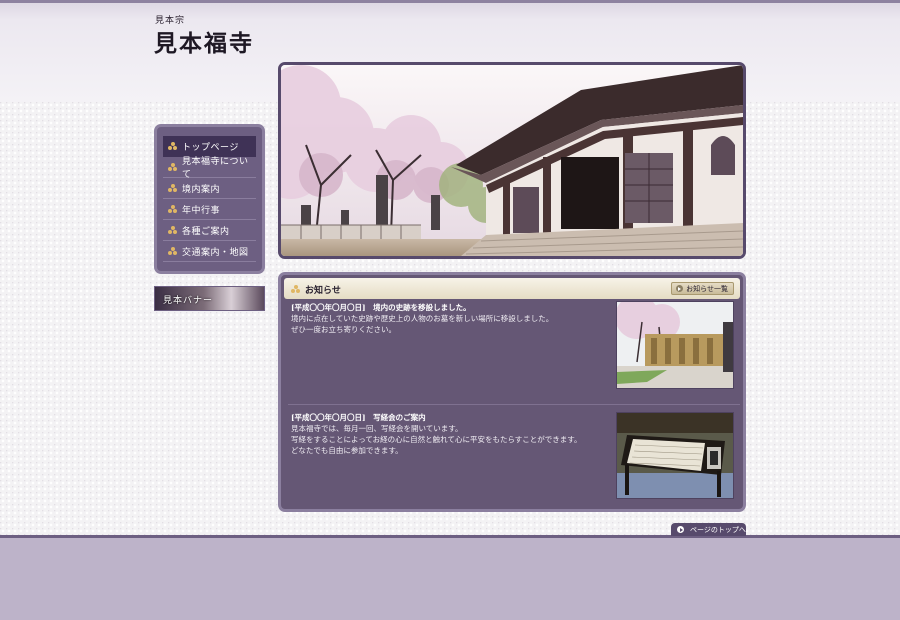 The image size is (900, 620). I want to click on site-logo: 見本福寺, so click(204, 41).